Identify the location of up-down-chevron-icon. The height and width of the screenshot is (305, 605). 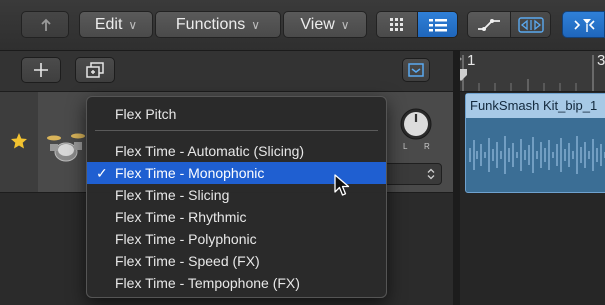
(431, 174).